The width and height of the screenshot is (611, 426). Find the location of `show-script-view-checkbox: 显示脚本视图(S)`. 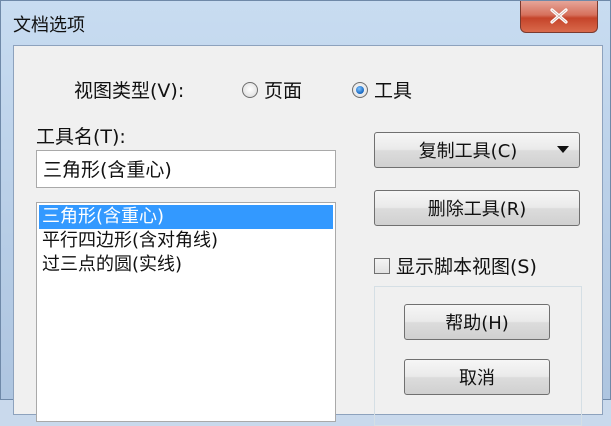

show-script-view-checkbox: 显示脚本视图(S) is located at coordinates (455, 265).